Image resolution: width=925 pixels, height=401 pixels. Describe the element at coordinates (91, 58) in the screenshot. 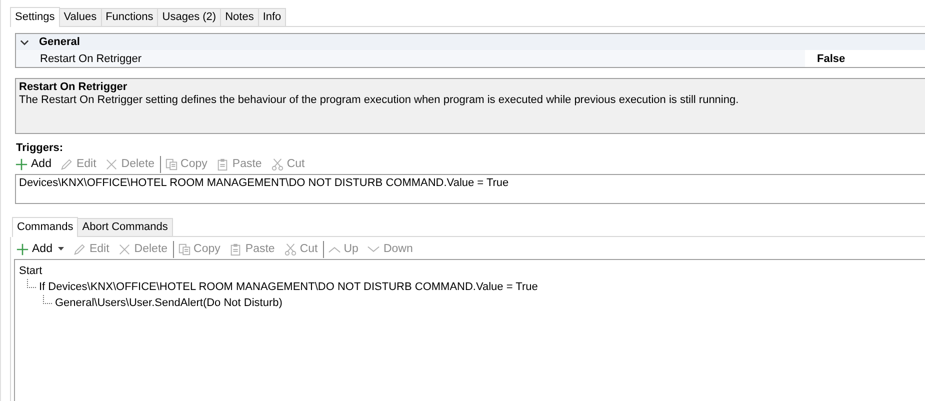

I see `property-label: Restart On Retrigger` at that location.